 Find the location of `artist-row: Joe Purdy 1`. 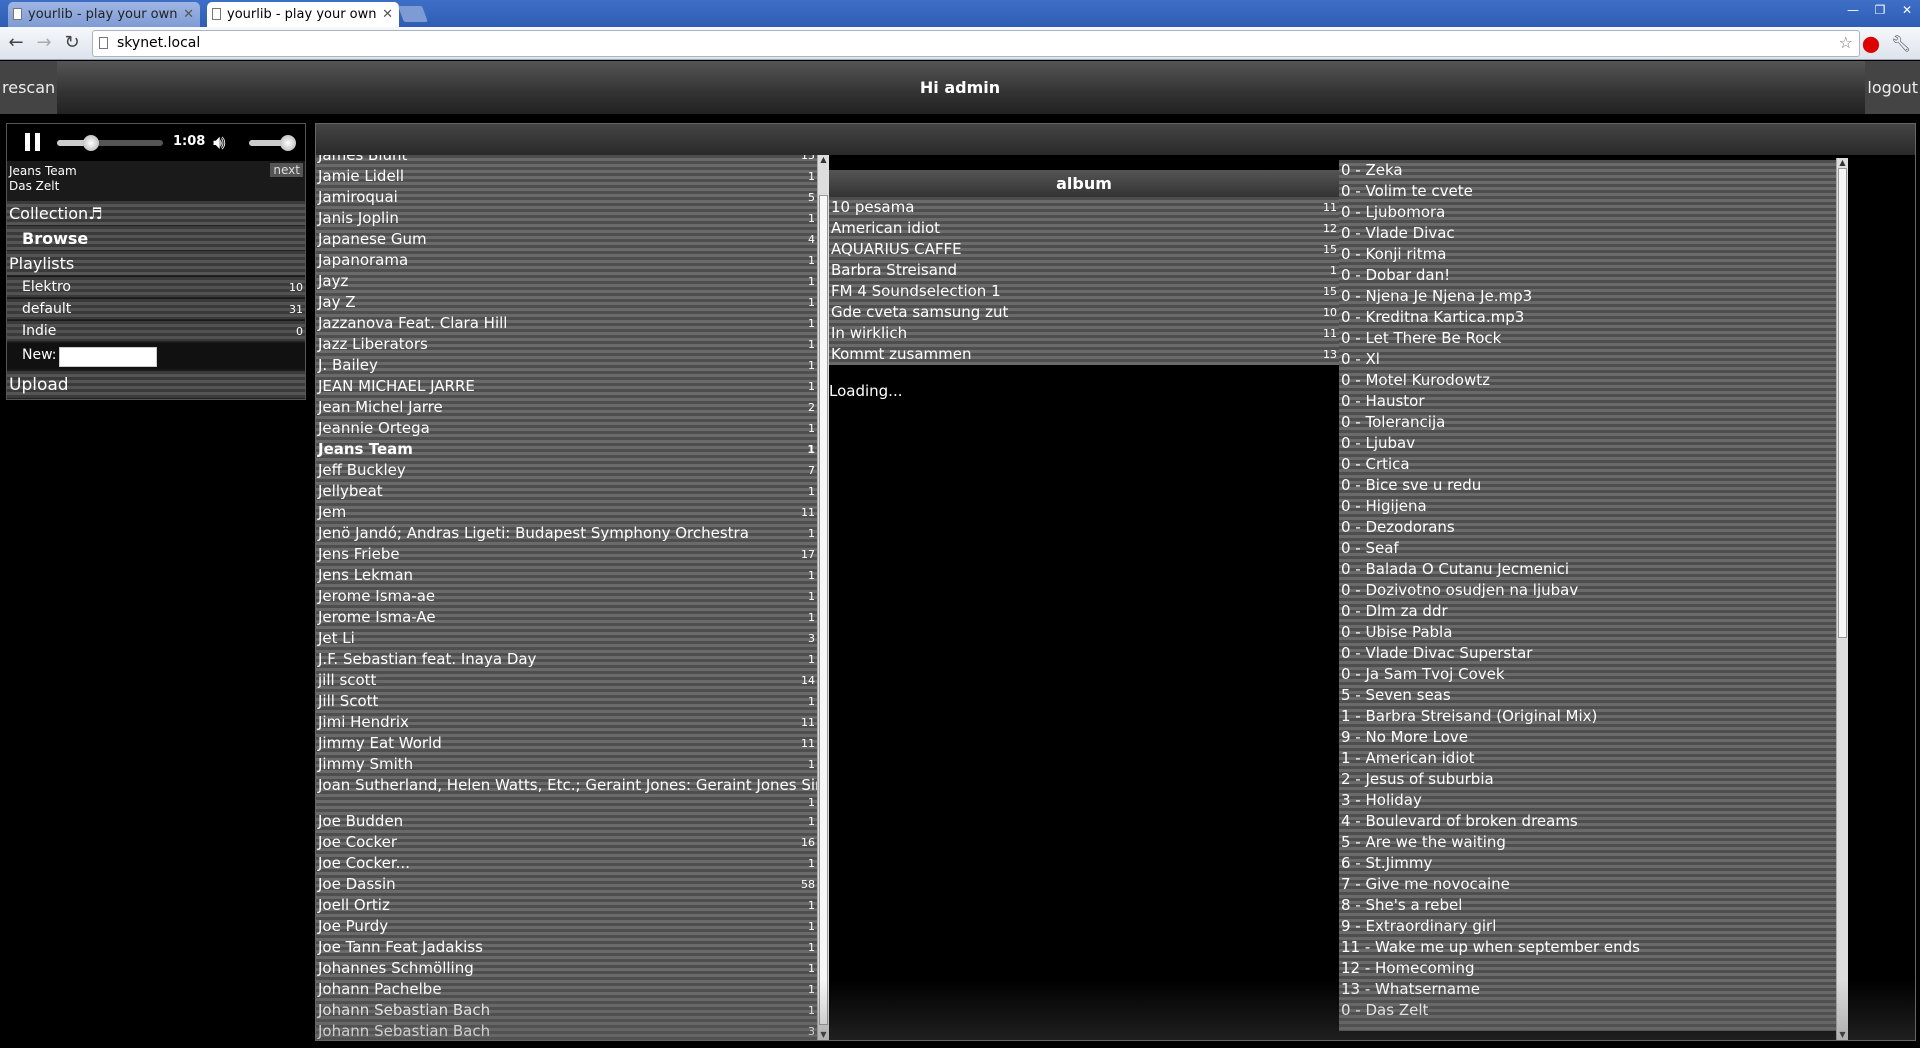

artist-row: Joe Purdy 1 is located at coordinates (566, 926).